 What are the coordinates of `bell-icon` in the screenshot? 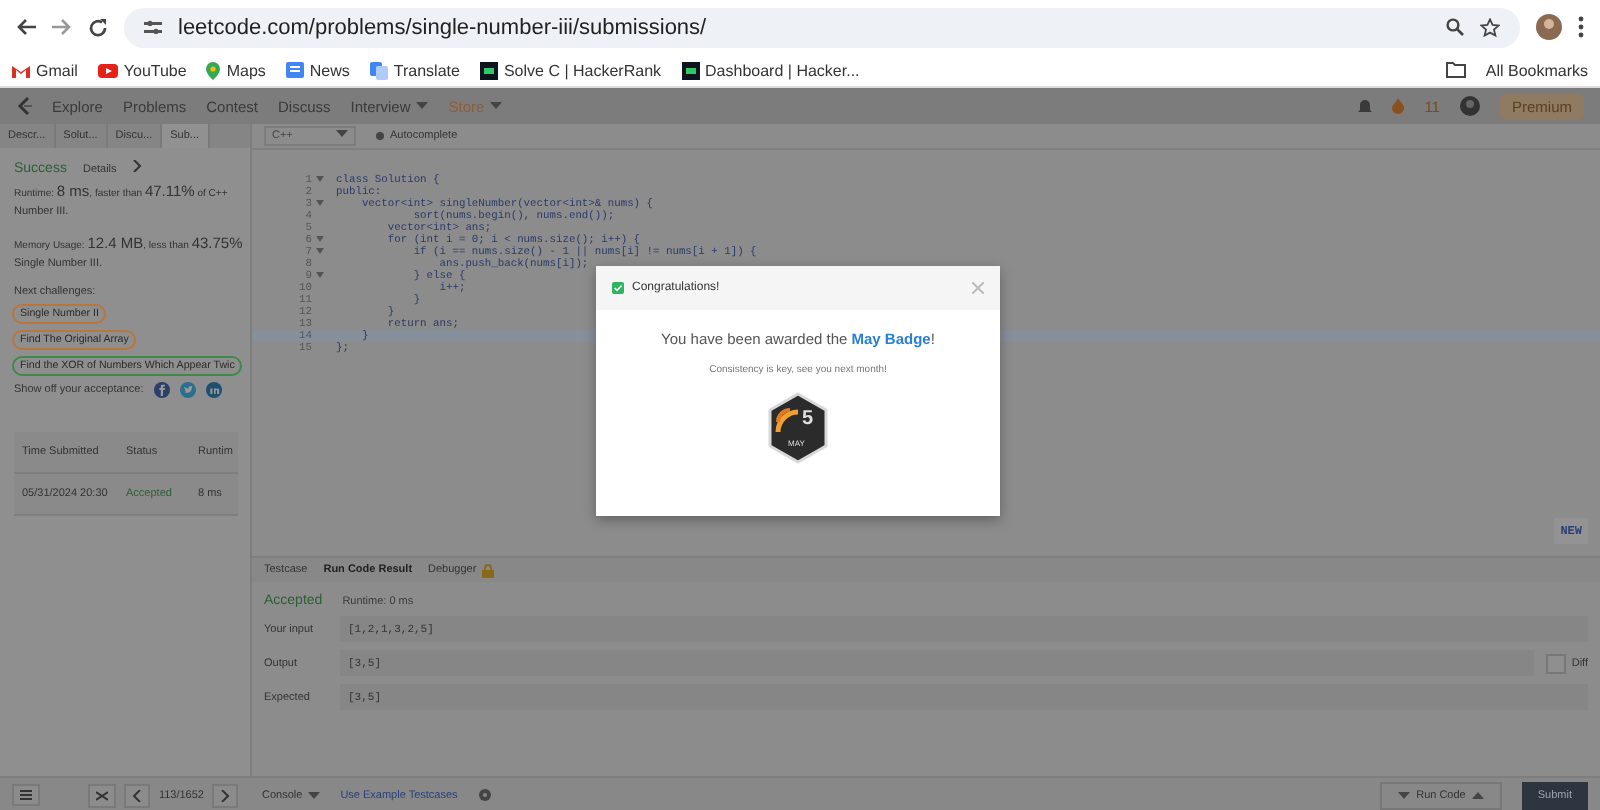 It's located at (1365, 106).